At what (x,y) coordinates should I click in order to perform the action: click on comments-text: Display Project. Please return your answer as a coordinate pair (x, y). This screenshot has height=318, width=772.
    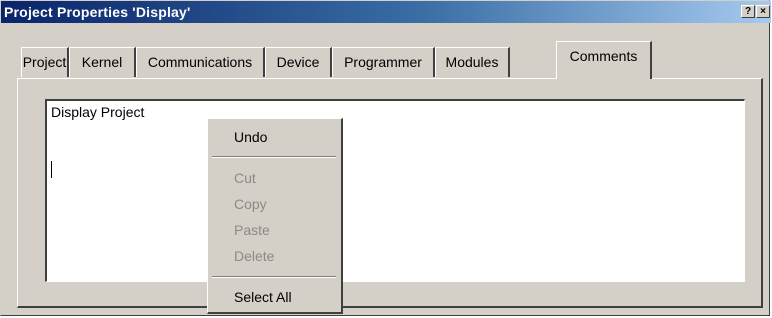
    Looking at the image, I should click on (98, 112).